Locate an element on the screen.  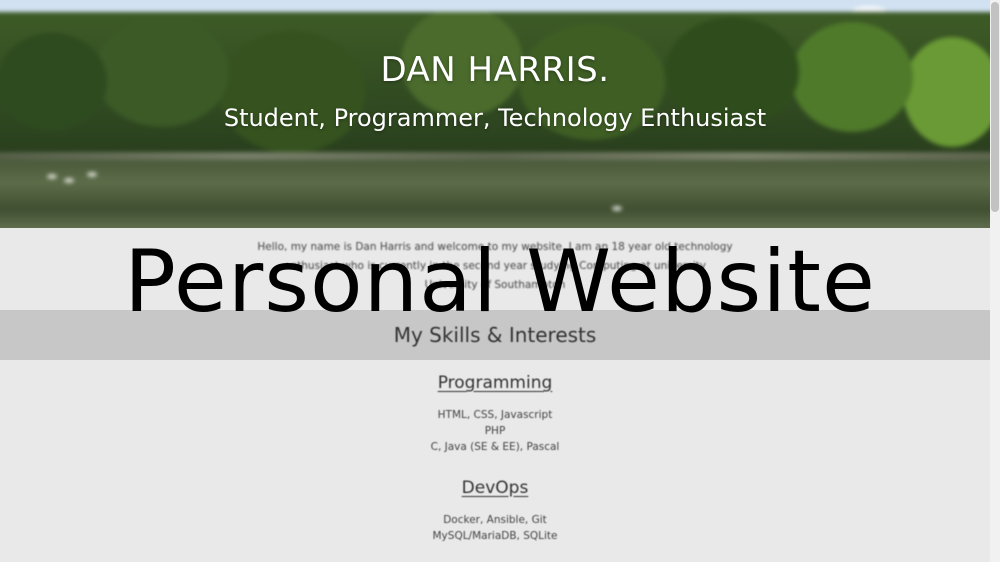
site-name: DAN HARRIS. is located at coordinates (495, 70).